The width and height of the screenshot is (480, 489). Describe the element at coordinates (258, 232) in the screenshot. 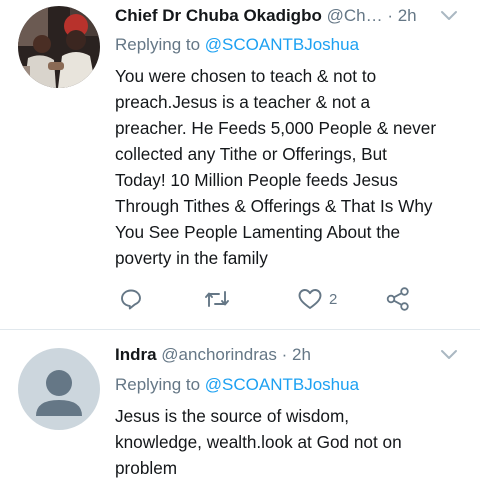

I see `tweet-text-line: You See People Lamenting About the` at that location.